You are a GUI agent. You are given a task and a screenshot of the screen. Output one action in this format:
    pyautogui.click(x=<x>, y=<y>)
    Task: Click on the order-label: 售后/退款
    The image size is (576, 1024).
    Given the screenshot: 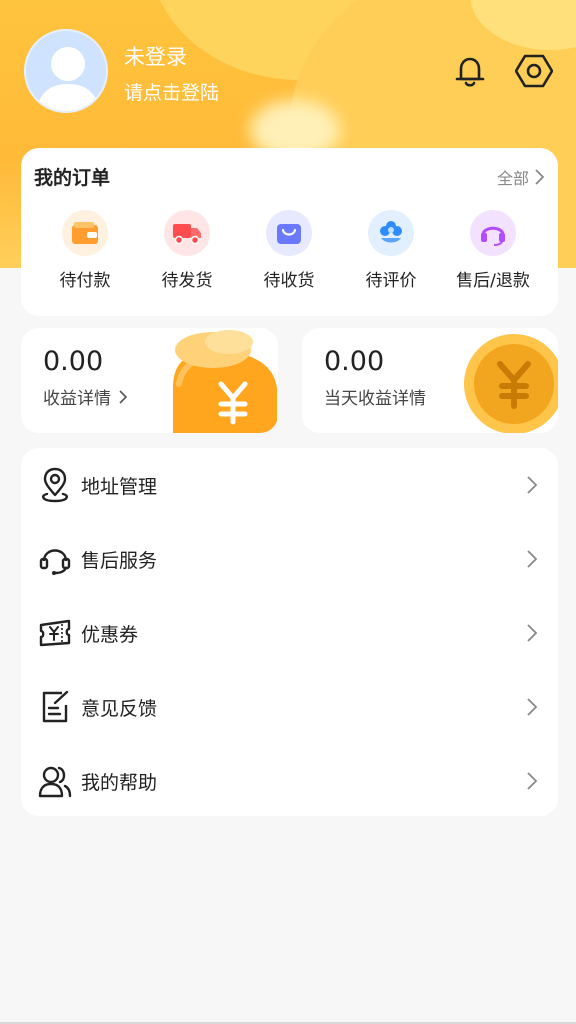 What is the action you would take?
    pyautogui.click(x=493, y=281)
    